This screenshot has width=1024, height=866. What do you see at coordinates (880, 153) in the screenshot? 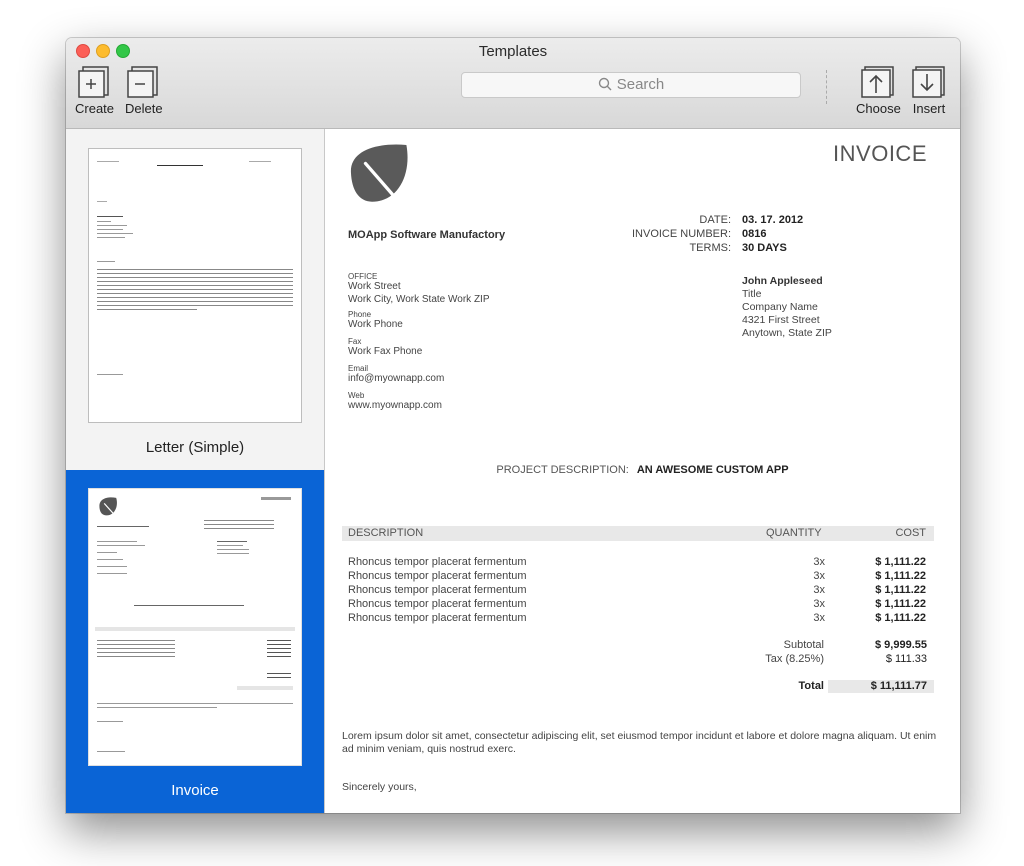
I see `invoice-heading: INVOICE` at bounding box center [880, 153].